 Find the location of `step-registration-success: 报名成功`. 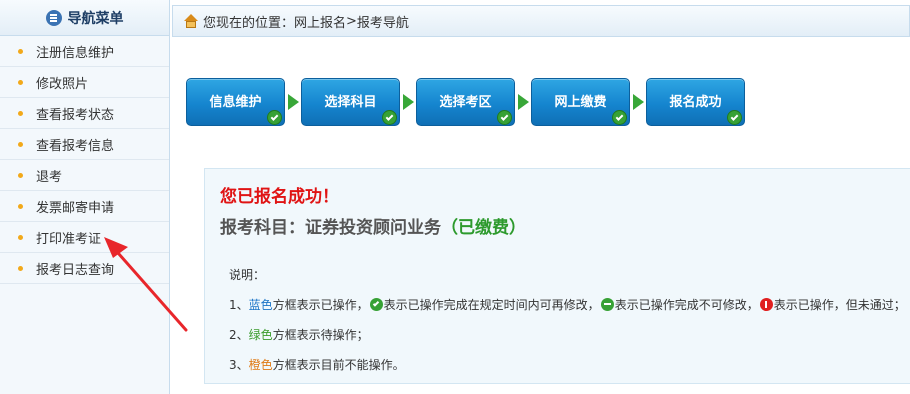

step-registration-success: 报名成功 is located at coordinates (695, 102).